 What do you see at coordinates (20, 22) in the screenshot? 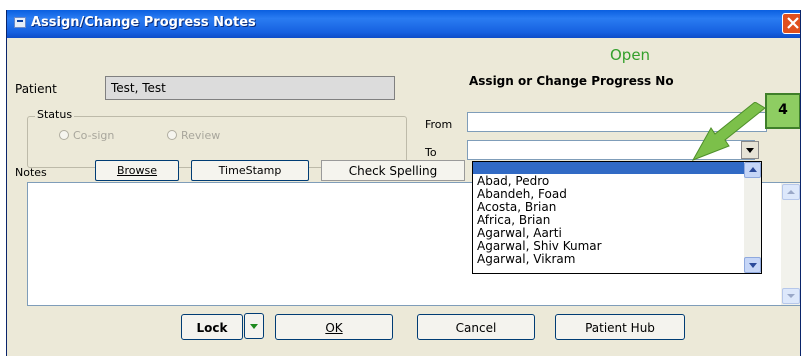
I see `window-icon` at bounding box center [20, 22].